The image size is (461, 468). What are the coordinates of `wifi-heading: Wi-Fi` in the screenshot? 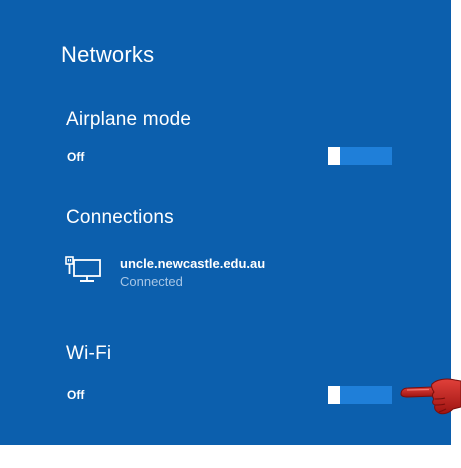 It's located at (89, 353).